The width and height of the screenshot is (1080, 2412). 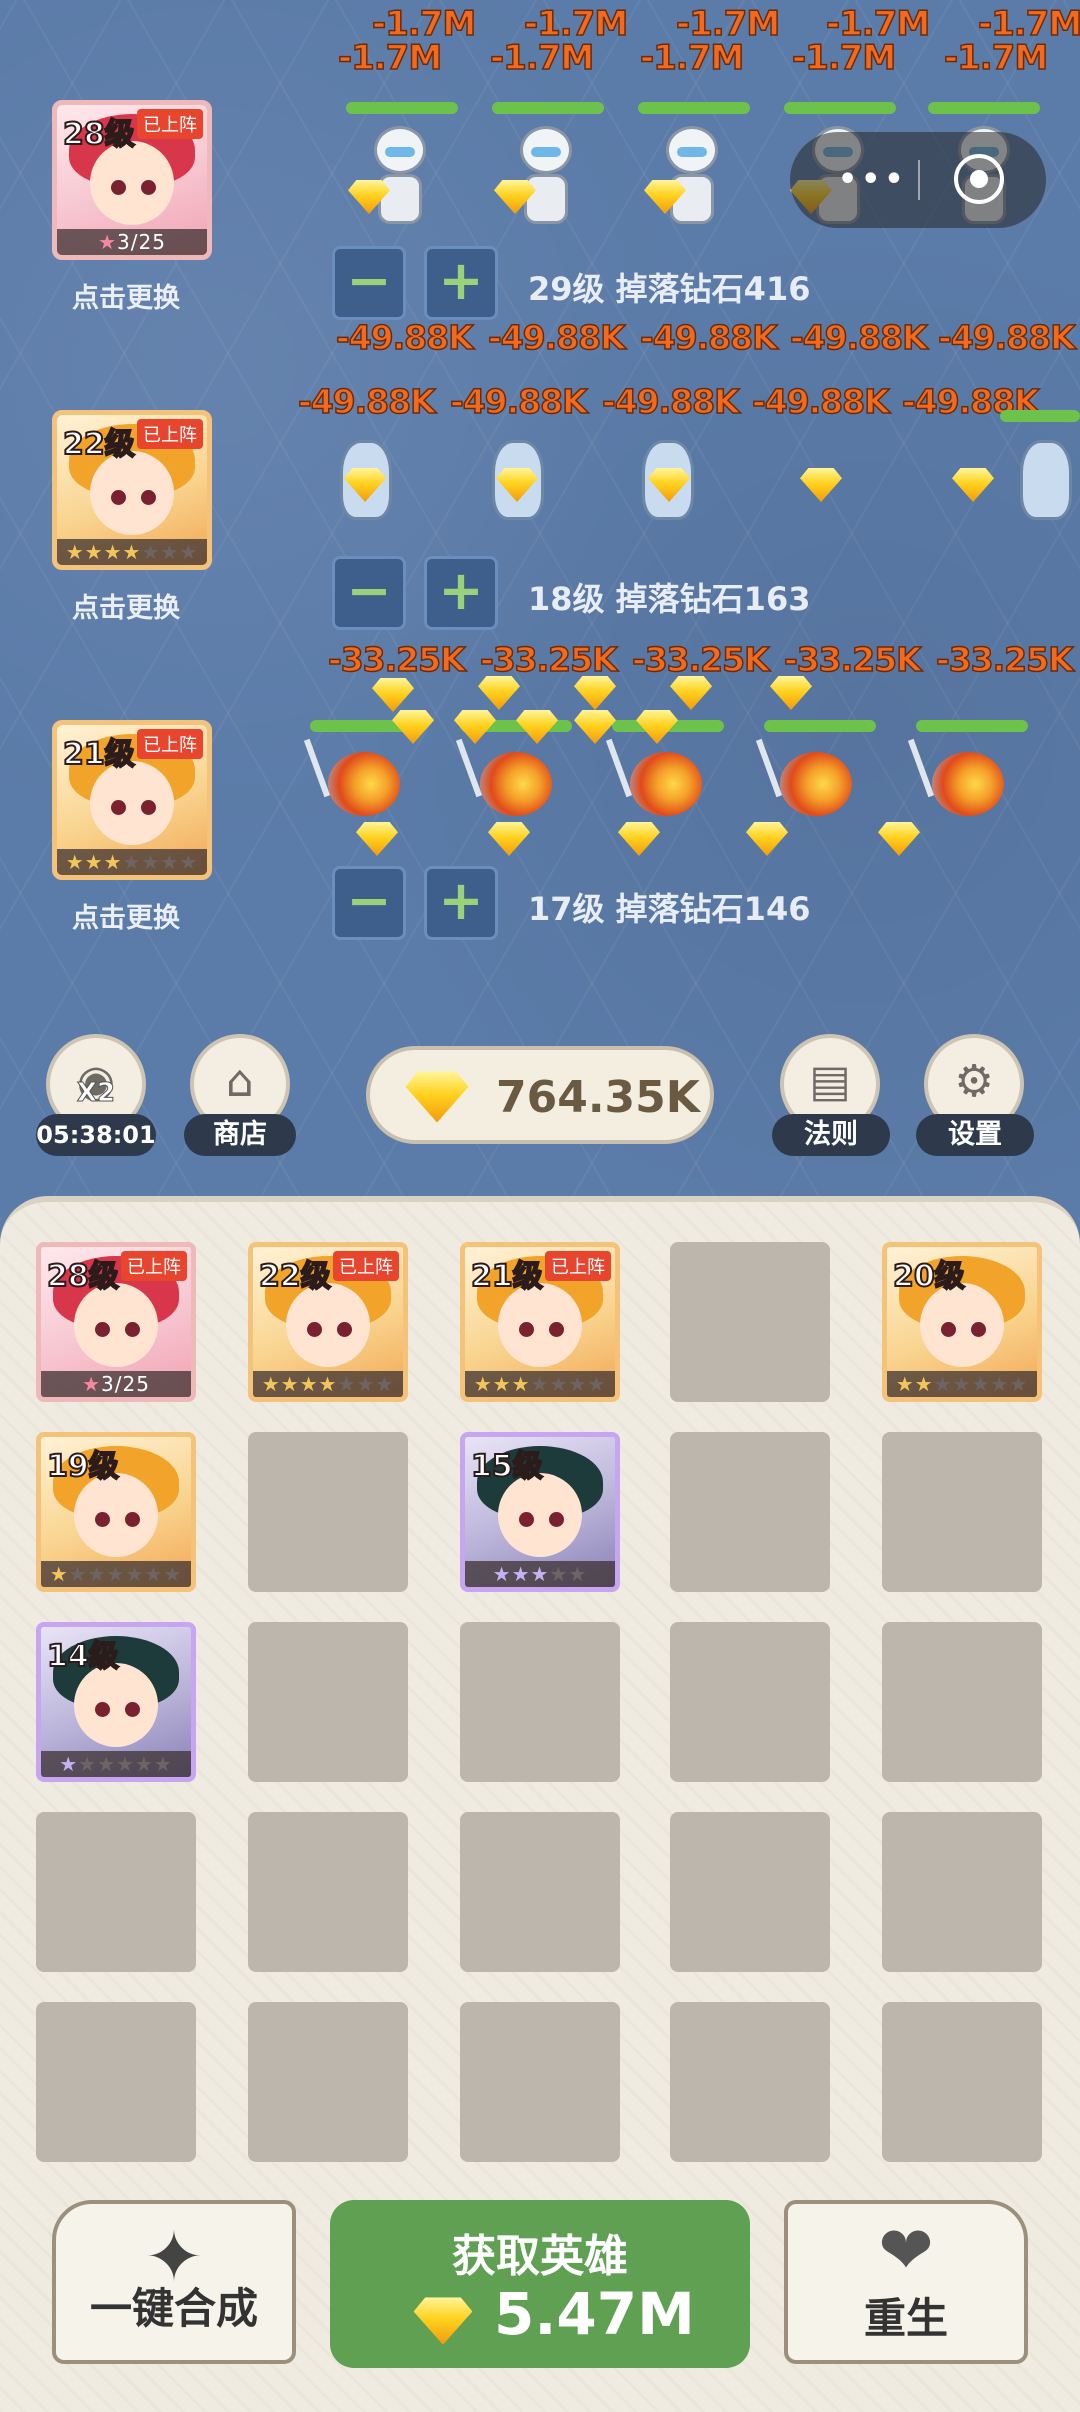 I want to click on inventory-slot-hero: 28级 已上阵 ★3/25, so click(x=116, y=1322).